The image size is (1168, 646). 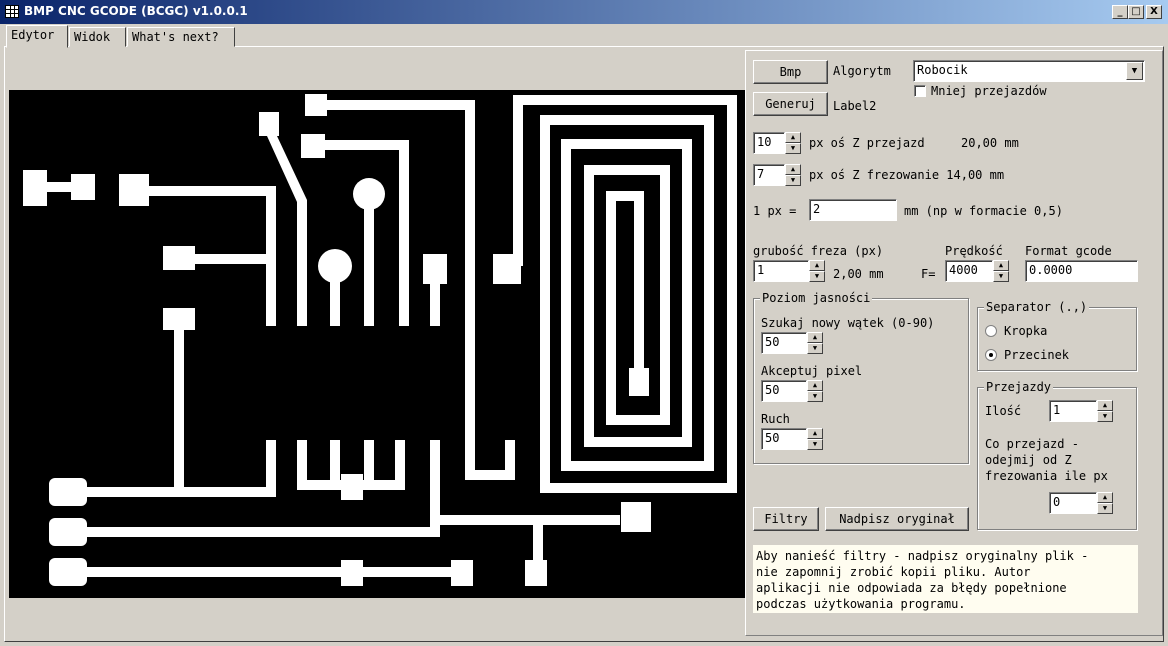 What do you see at coordinates (983, 211) in the screenshot?
I see `px-hint: mm (np w formacie 0,5)` at bounding box center [983, 211].